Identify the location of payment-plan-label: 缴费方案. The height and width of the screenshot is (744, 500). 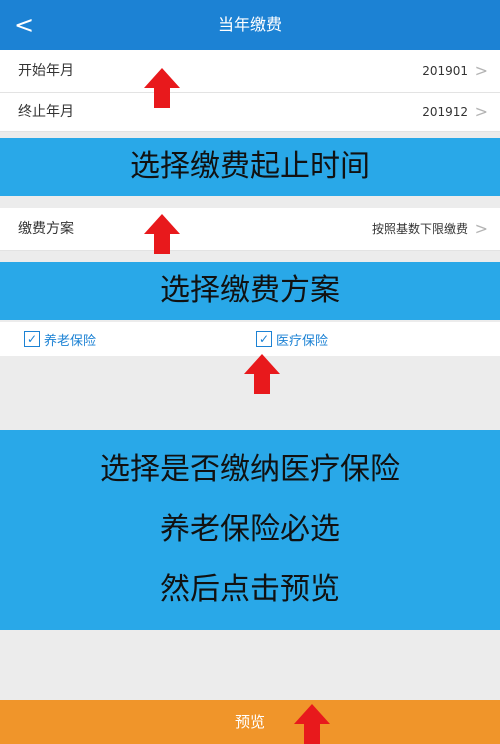
(46, 229).